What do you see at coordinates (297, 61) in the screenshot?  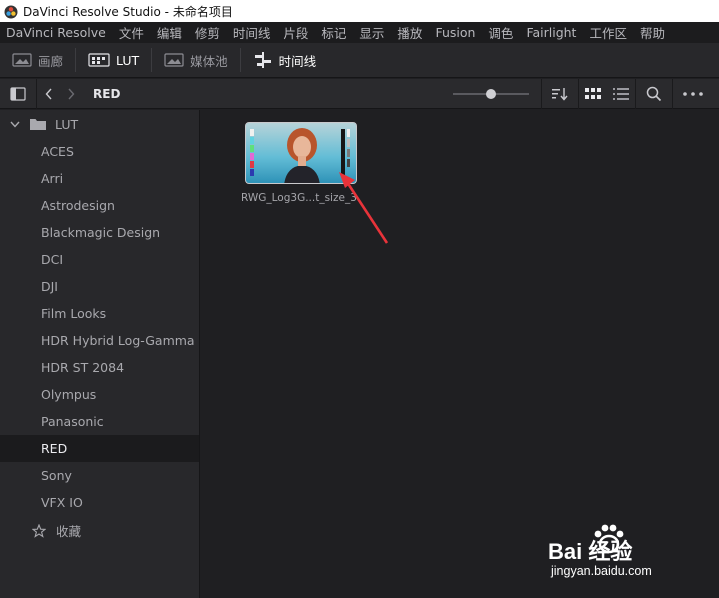 I see `timeline-label: 时间线` at bounding box center [297, 61].